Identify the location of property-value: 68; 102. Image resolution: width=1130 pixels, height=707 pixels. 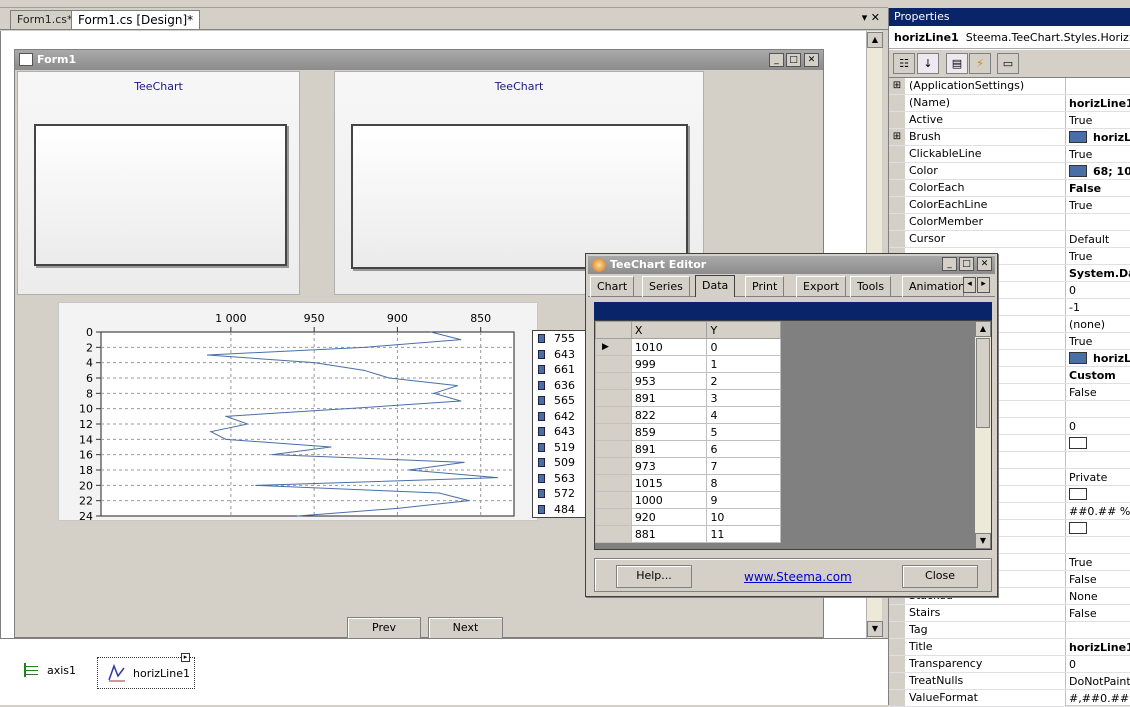
(1098, 171).